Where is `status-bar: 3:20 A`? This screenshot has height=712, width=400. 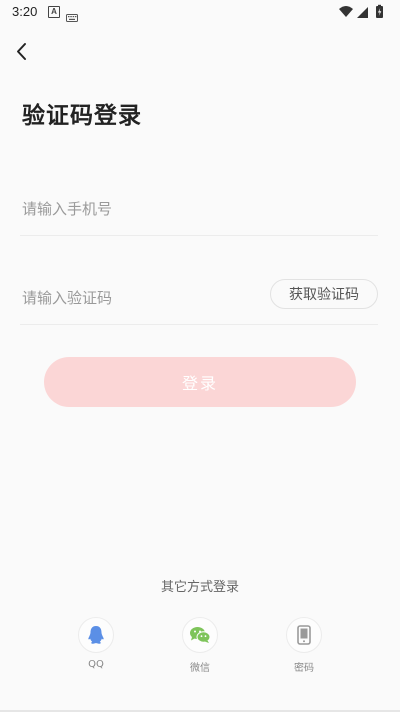 status-bar: 3:20 A is located at coordinates (200, 12).